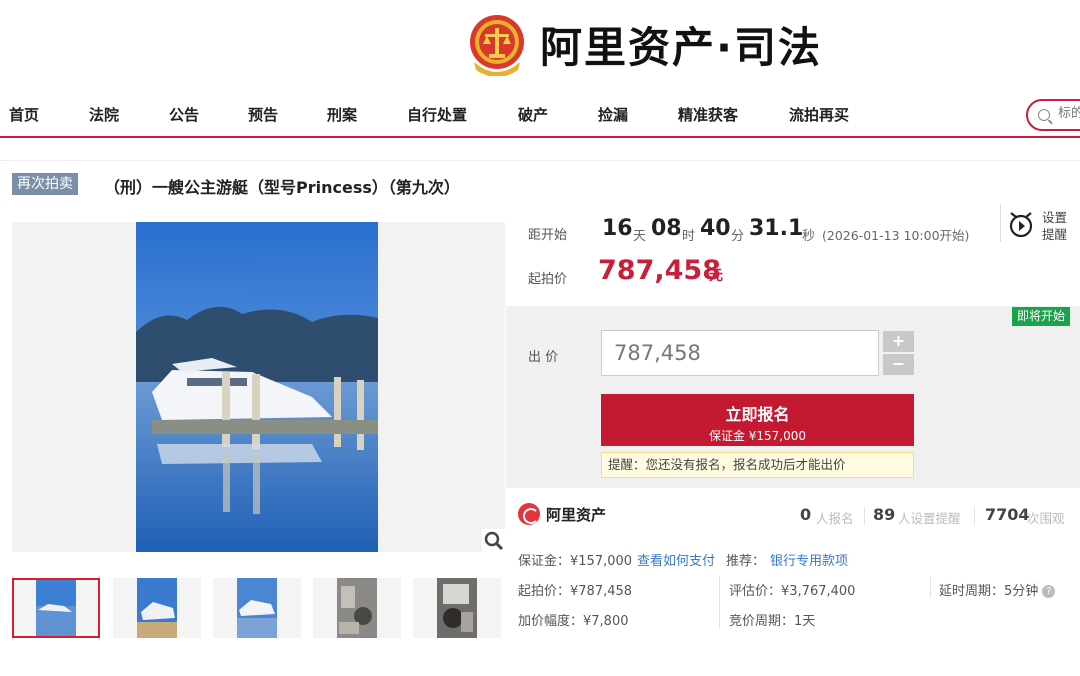 Image resolution: width=1080 pixels, height=676 pixels. Describe the element at coordinates (573, 621) in the screenshot. I see `increment-info: 加价幅度：¥7,800` at that location.